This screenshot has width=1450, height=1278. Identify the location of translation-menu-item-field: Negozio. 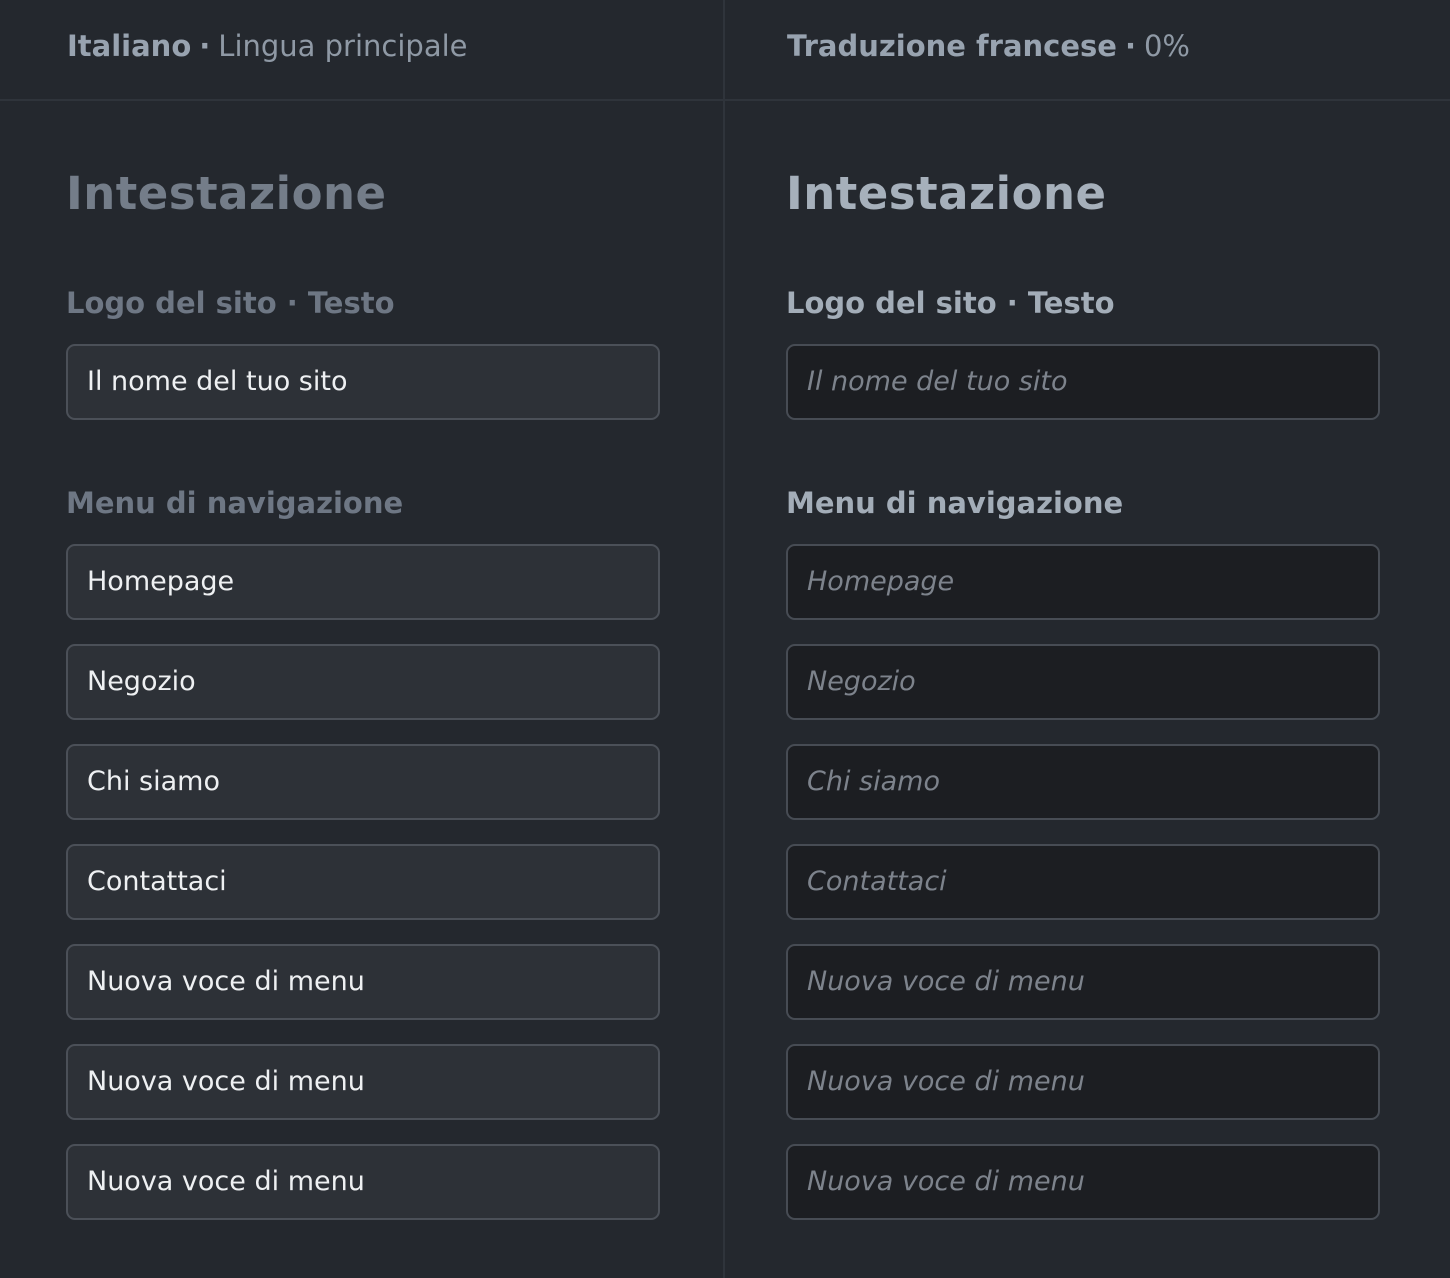
(1083, 682).